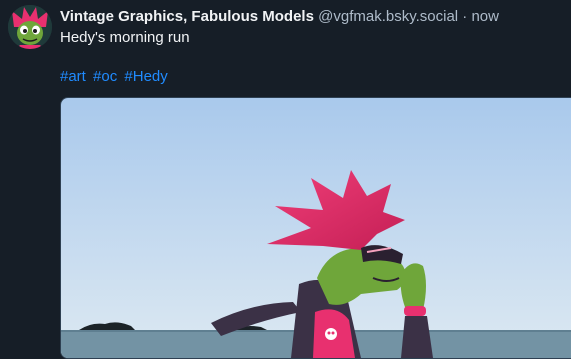 Image resolution: width=571 pixels, height=359 pixels. I want to click on character-fist, so click(413, 287).